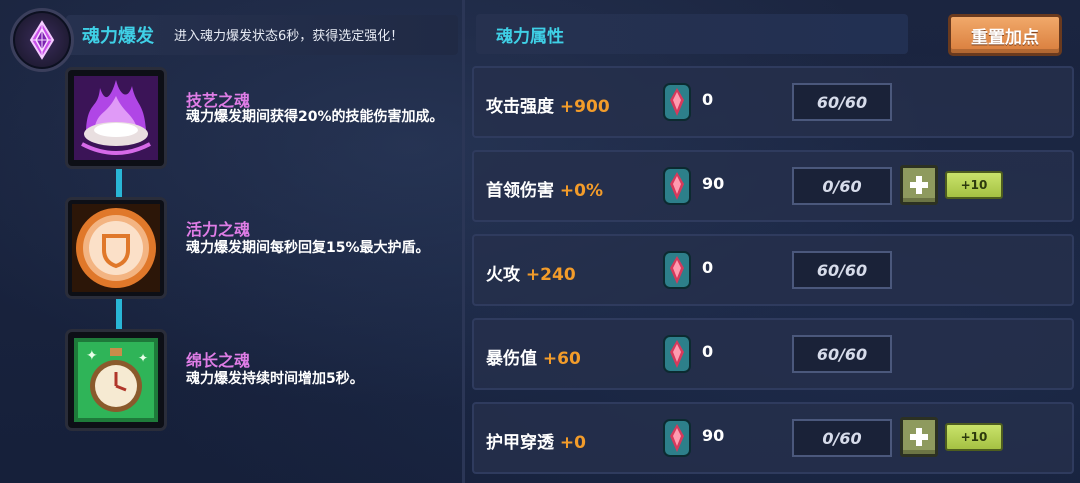 This screenshot has height=483, width=1080. Describe the element at coordinates (692, 34) in the screenshot. I see `soul-attributes-header: 魂力属性` at that location.